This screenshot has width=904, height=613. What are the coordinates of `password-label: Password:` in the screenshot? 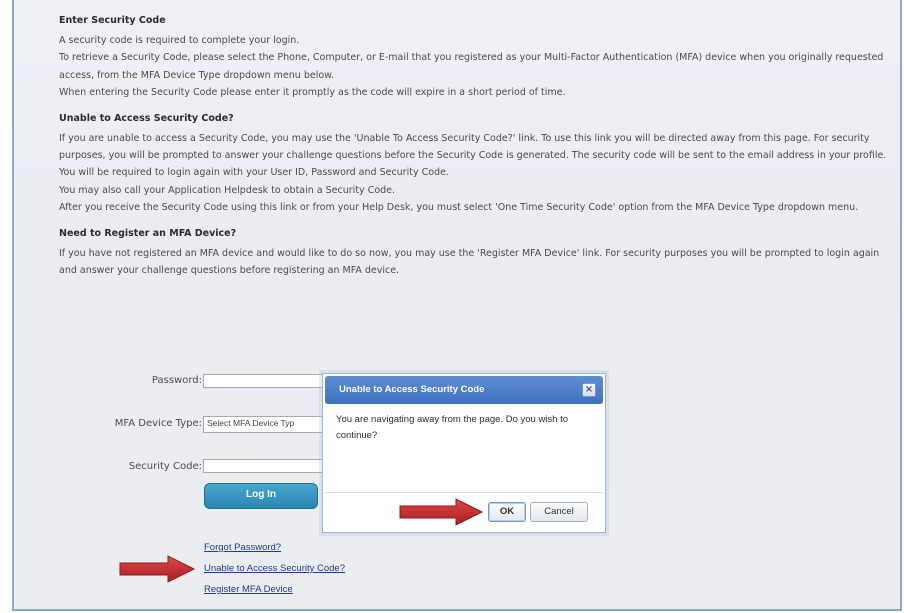 It's located at (176, 380).